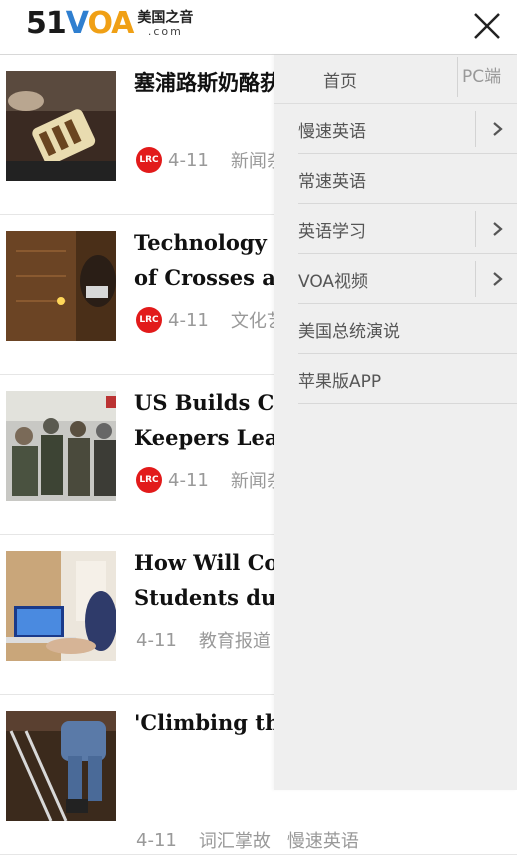 The image size is (517, 855). What do you see at coordinates (395, 79) in the screenshot?
I see `drawer-header: 首页 PC端` at bounding box center [395, 79].